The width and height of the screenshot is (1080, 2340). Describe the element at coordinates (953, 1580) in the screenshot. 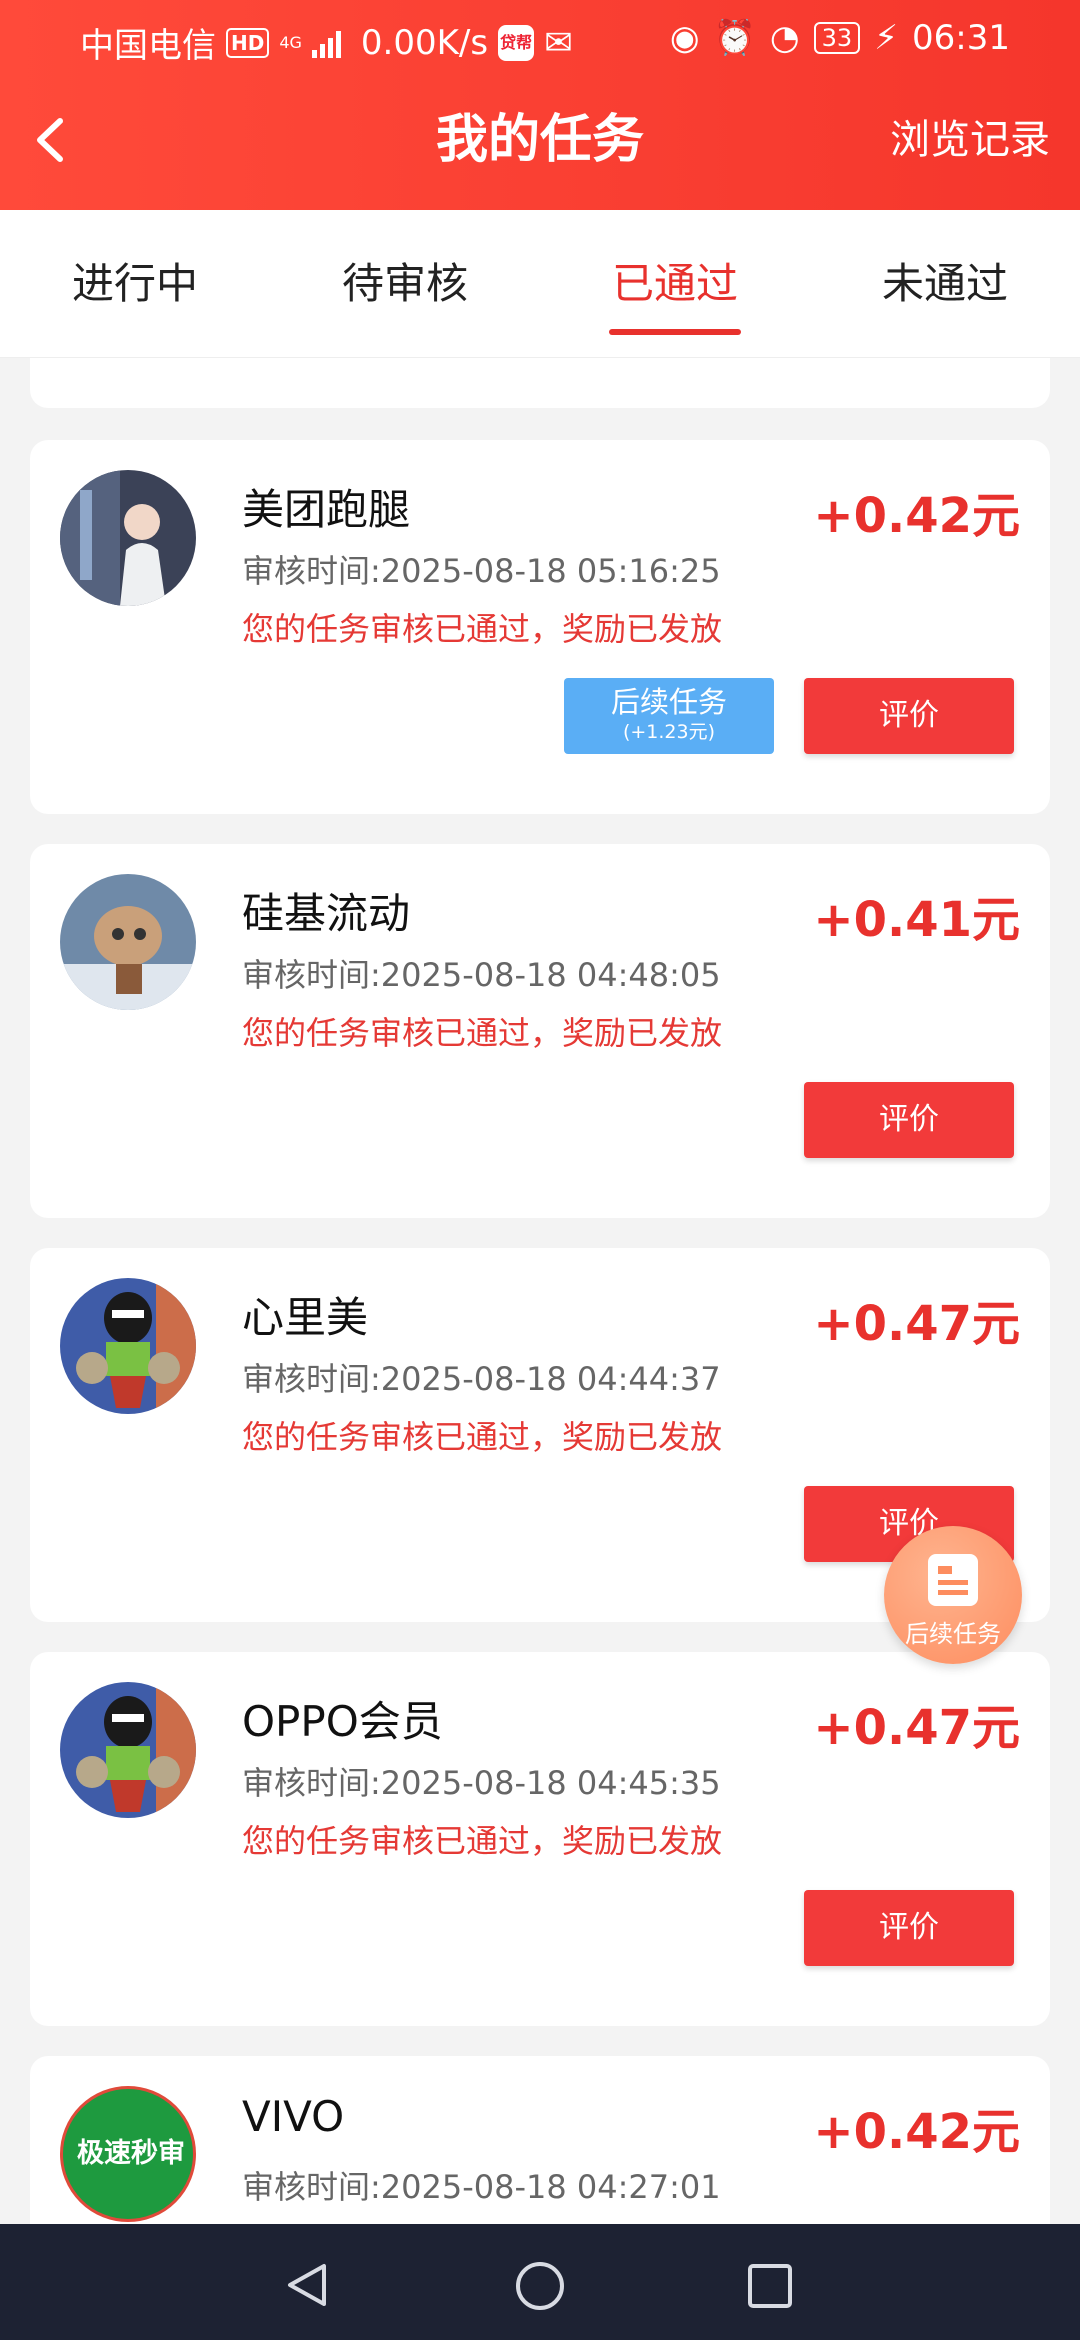

I see `document-icon` at that location.